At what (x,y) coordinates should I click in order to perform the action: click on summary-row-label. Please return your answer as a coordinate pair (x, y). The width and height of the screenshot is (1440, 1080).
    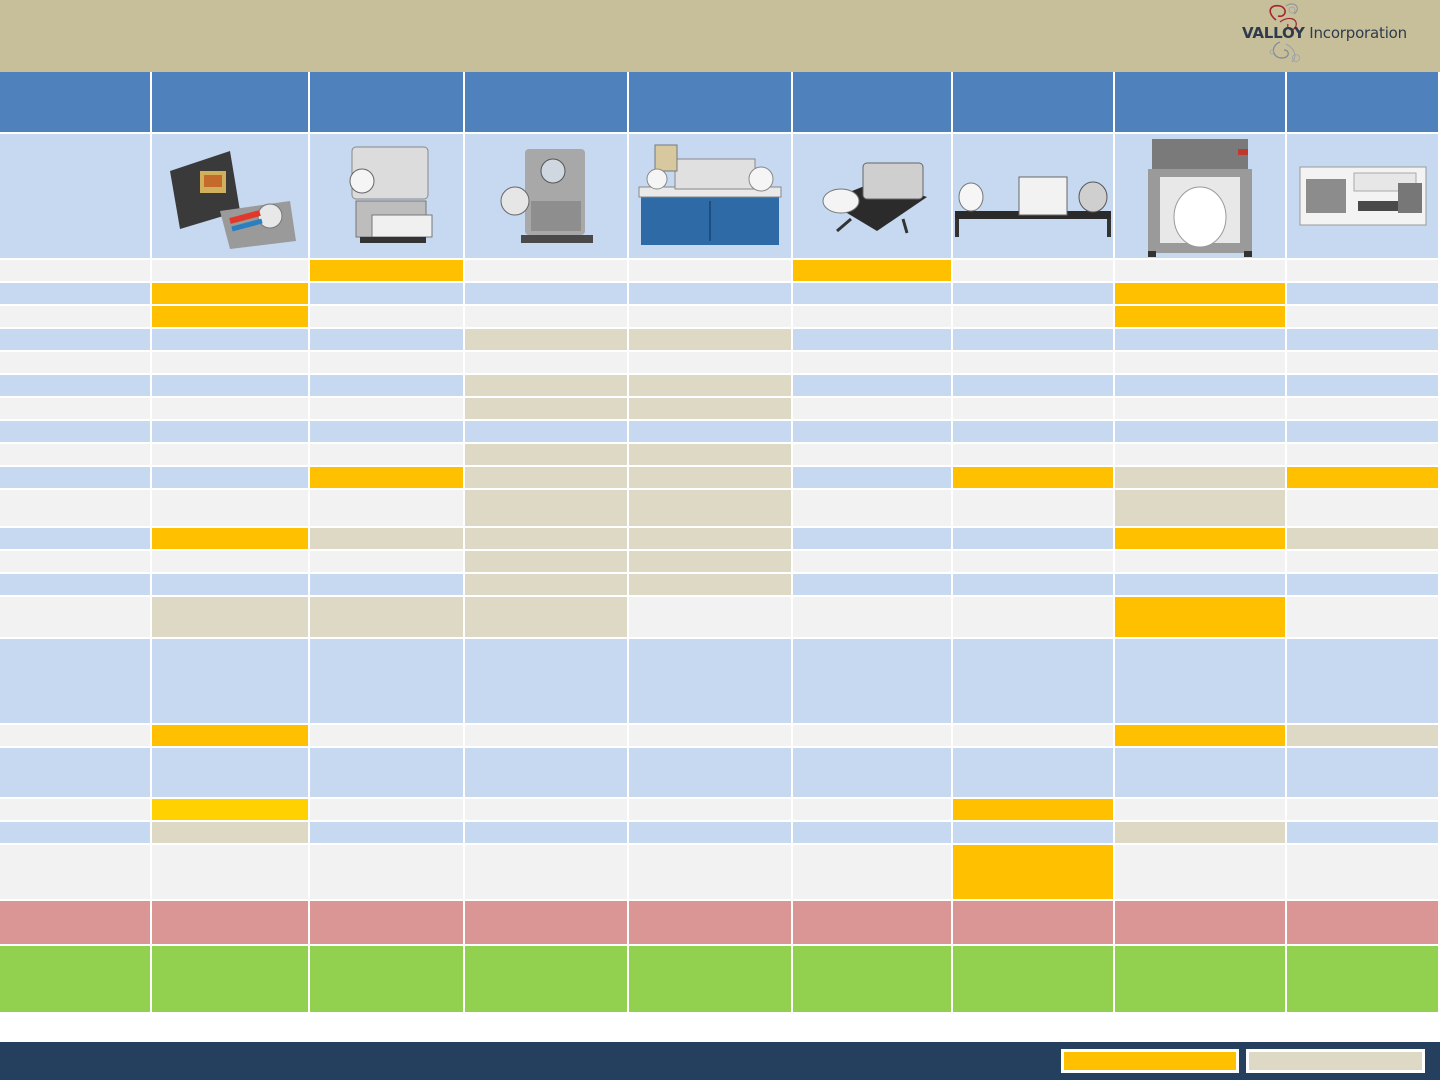
    Looking at the image, I should click on (75, 979).